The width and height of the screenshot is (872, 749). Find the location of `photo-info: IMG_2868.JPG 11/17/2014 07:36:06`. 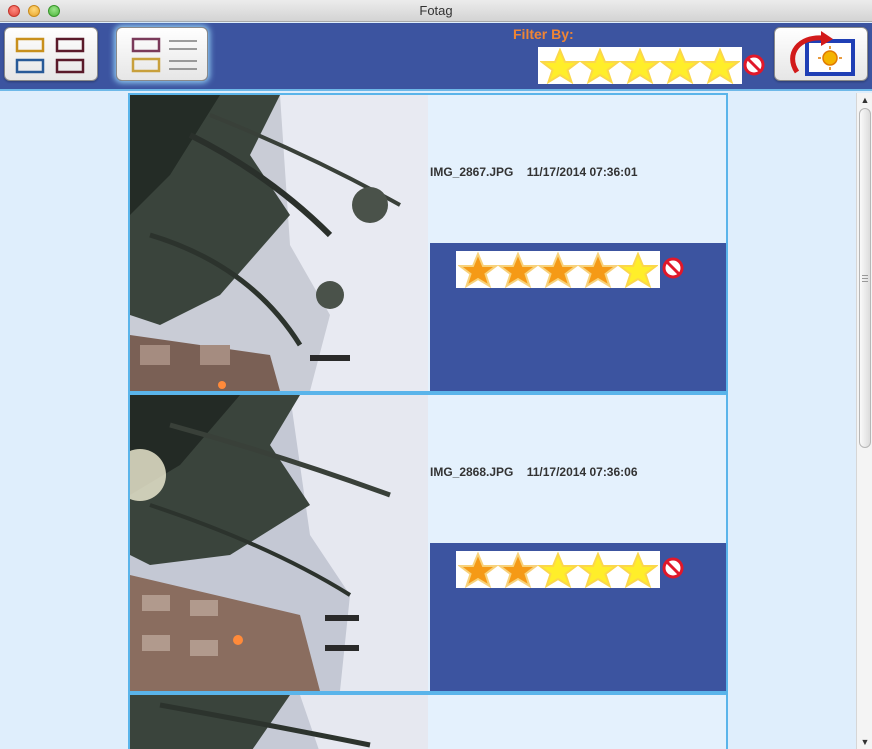

photo-info: IMG_2868.JPG 11/17/2014 07:36:06 is located at coordinates (578, 469).